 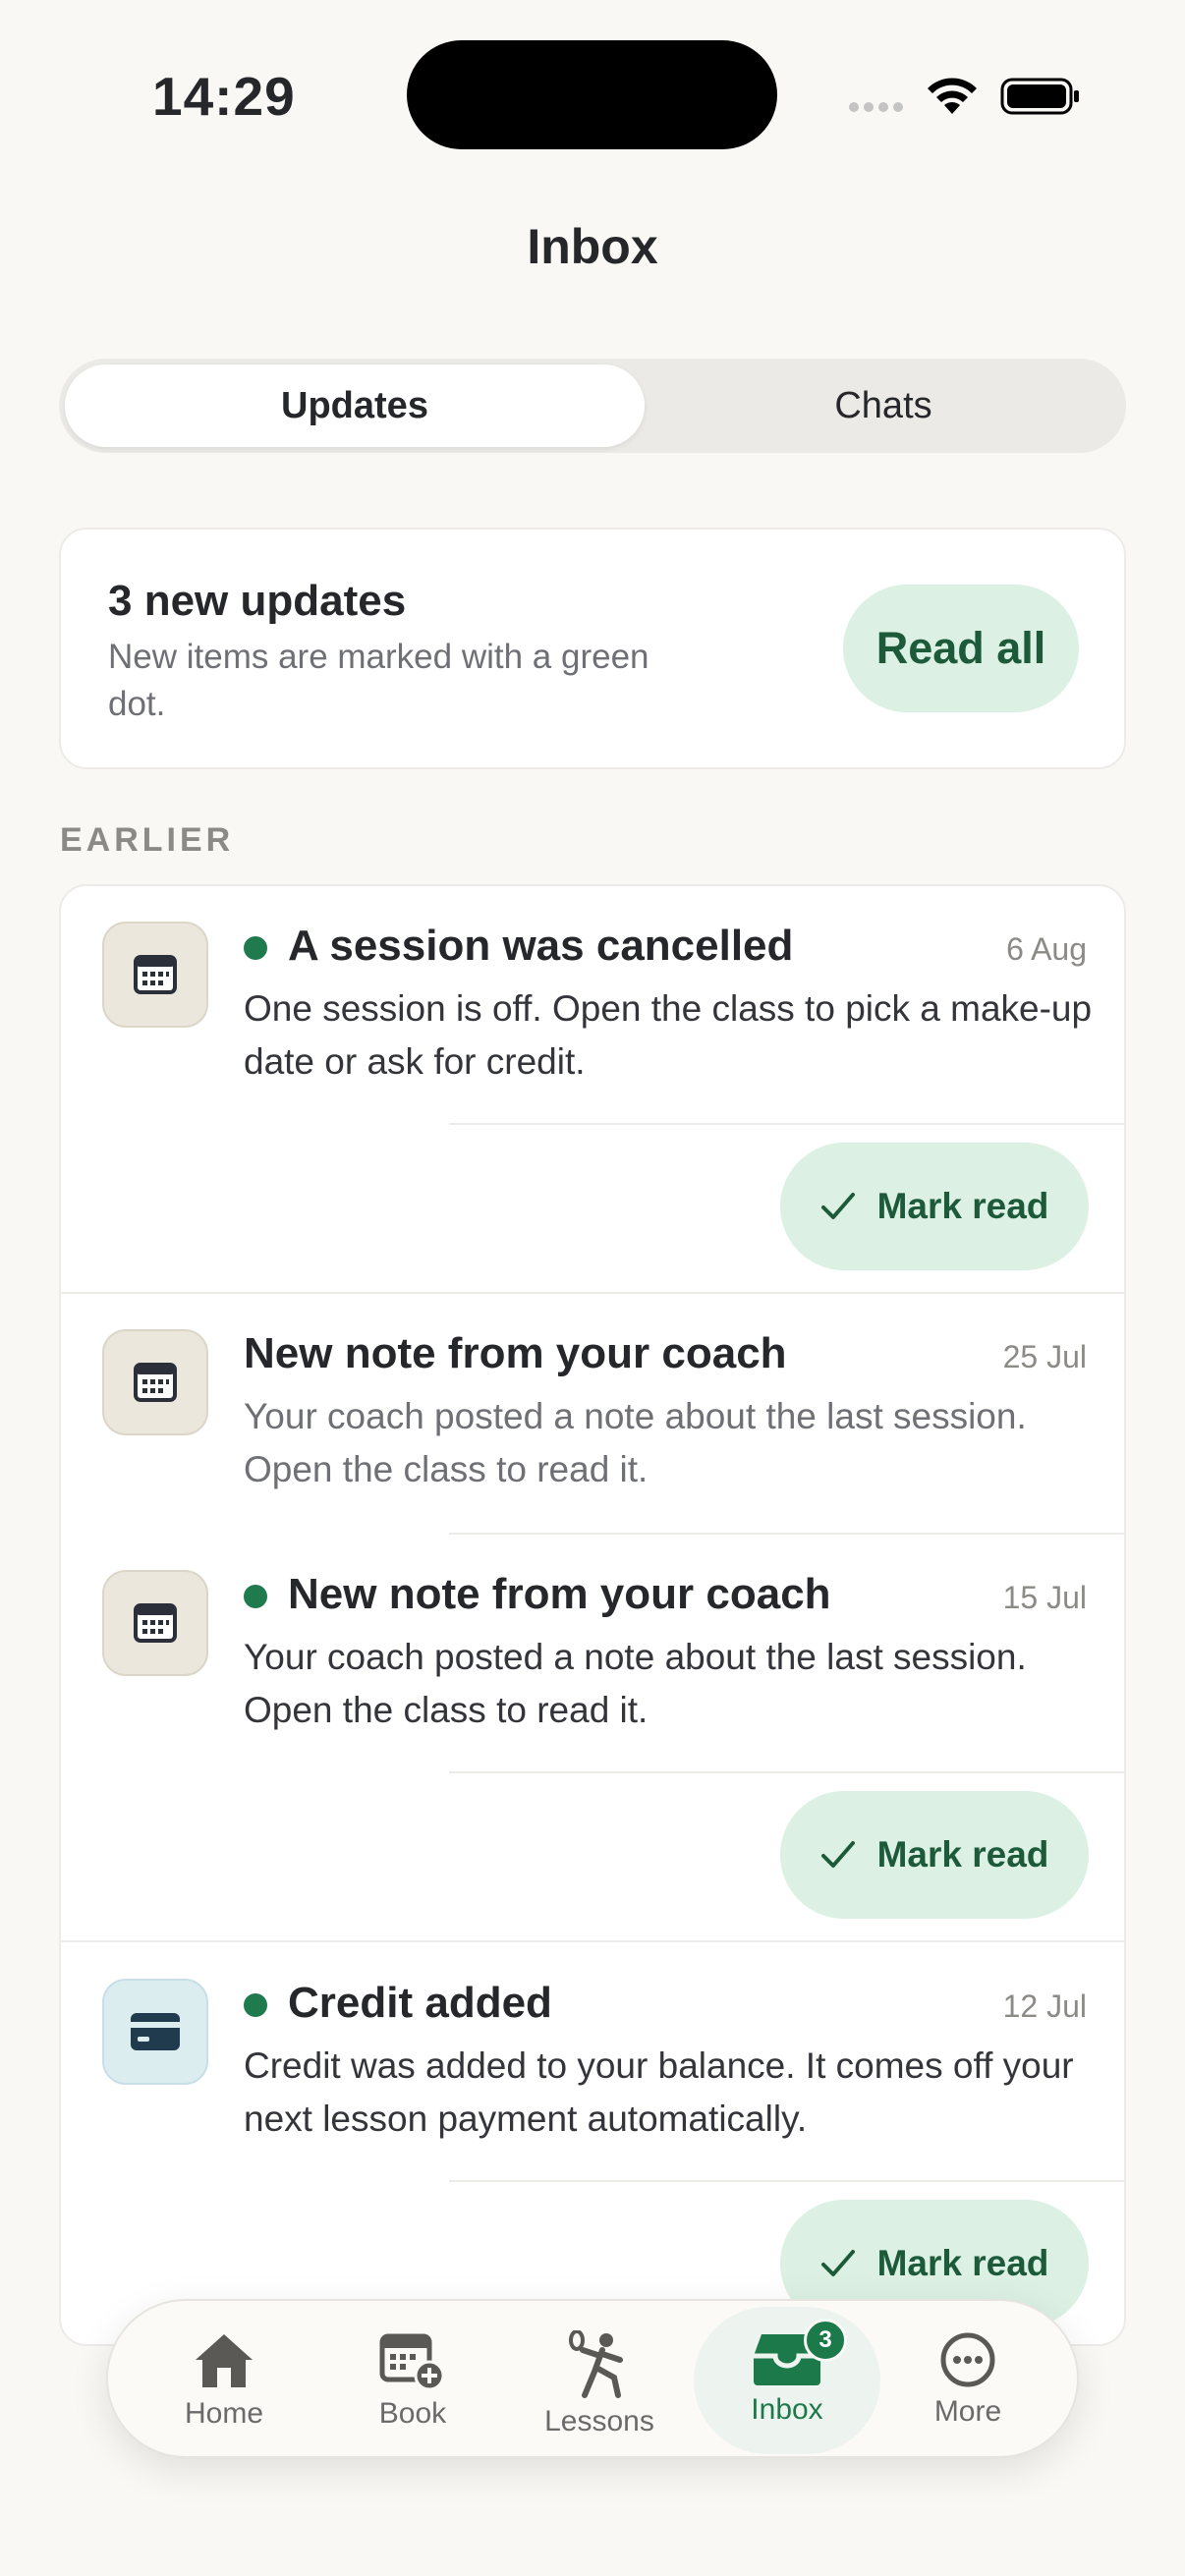 I want to click on unread-count-badge: 3, so click(x=826, y=2340).